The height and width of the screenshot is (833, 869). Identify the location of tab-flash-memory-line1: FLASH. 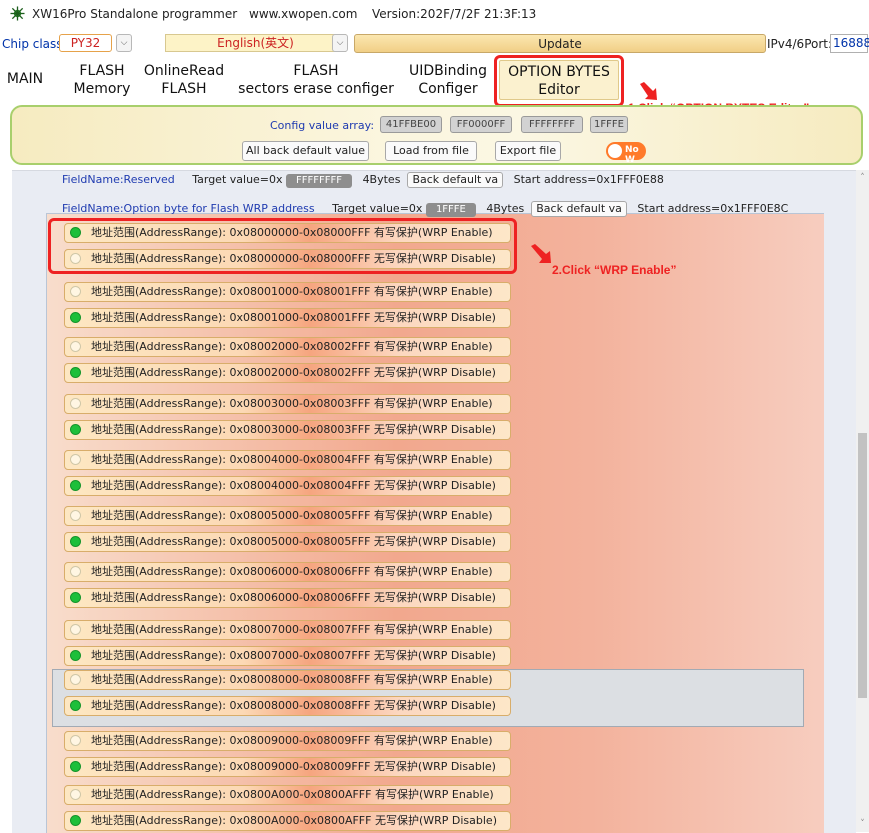
(102, 71).